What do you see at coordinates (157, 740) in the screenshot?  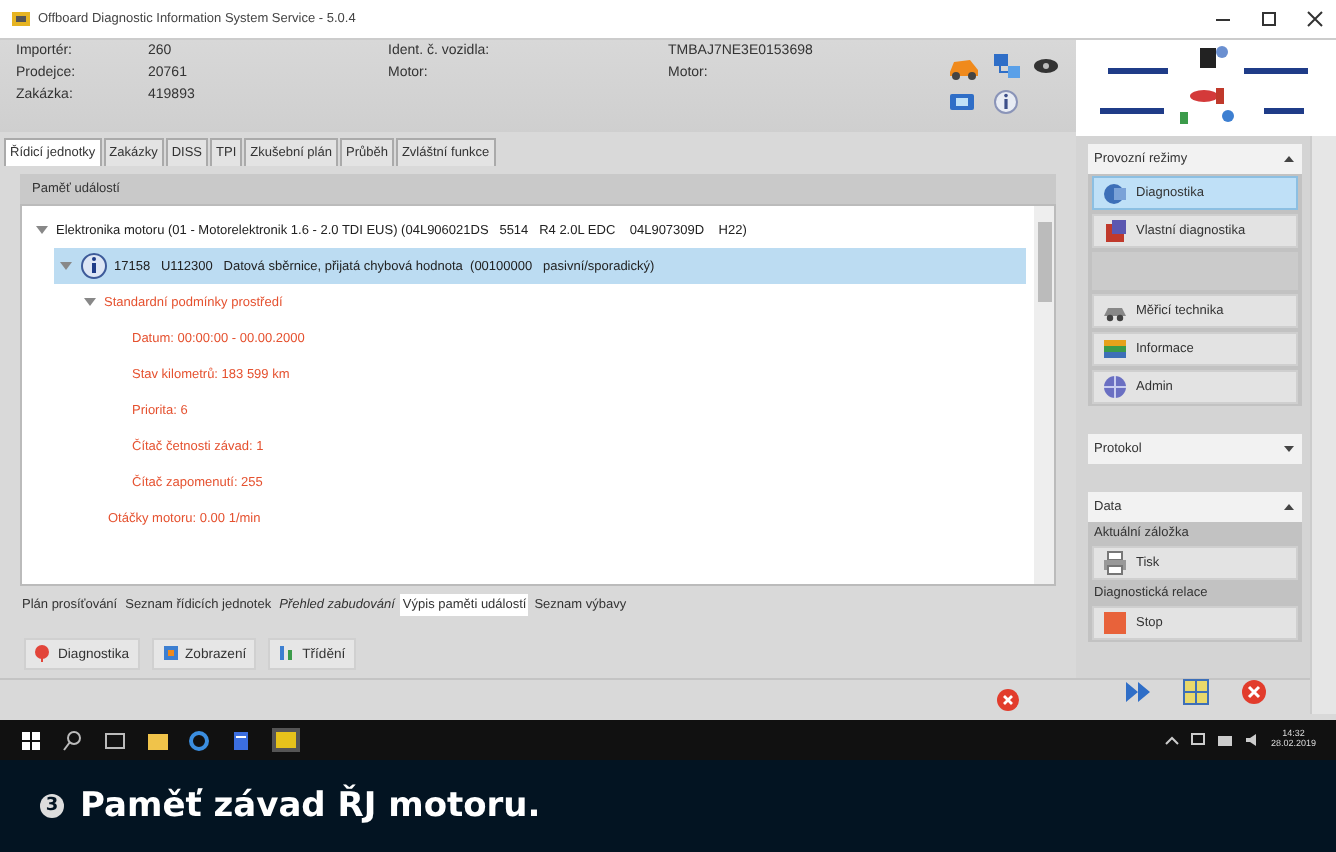 I see `folder-icon` at bounding box center [157, 740].